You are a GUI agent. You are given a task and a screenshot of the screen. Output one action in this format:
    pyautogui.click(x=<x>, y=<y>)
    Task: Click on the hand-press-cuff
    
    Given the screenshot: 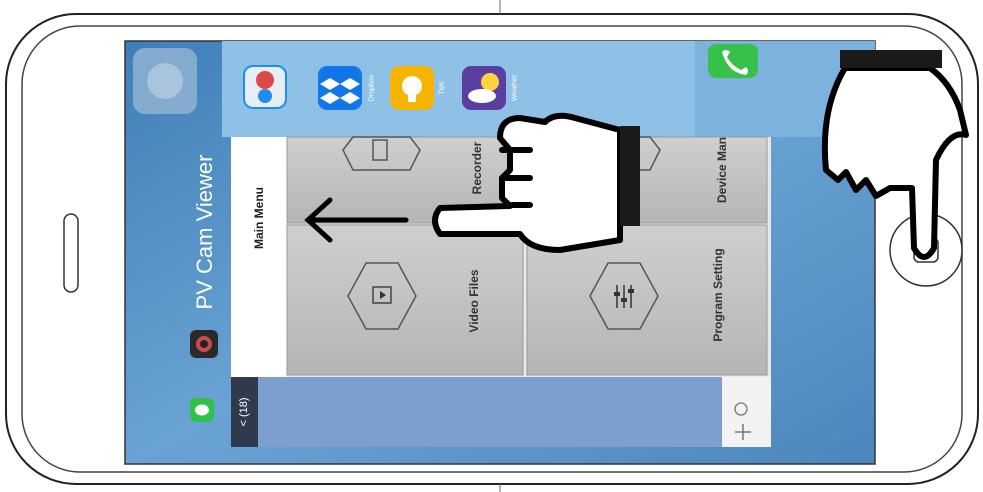 What is the action you would take?
    pyautogui.click(x=891, y=59)
    